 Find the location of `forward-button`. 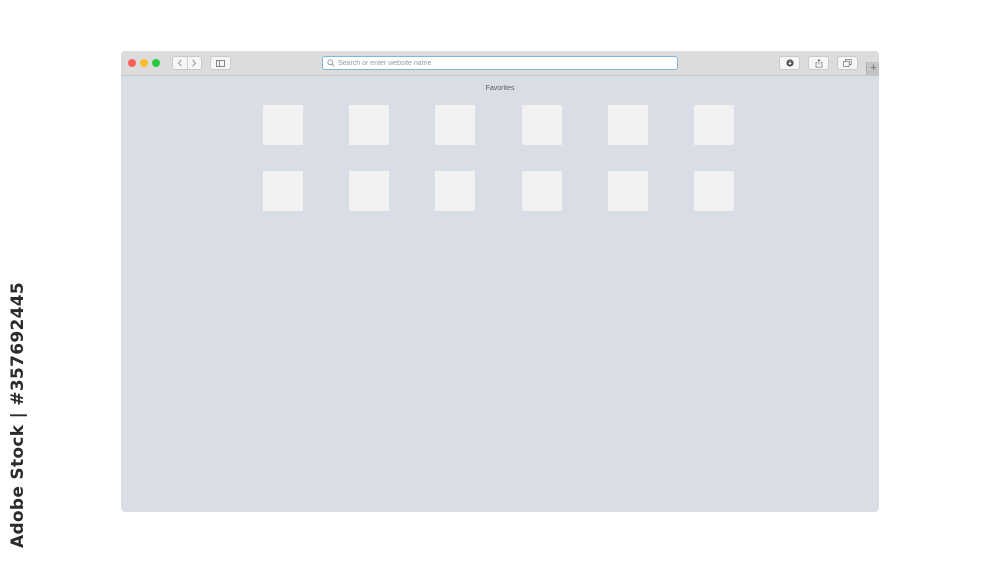

forward-button is located at coordinates (194, 63).